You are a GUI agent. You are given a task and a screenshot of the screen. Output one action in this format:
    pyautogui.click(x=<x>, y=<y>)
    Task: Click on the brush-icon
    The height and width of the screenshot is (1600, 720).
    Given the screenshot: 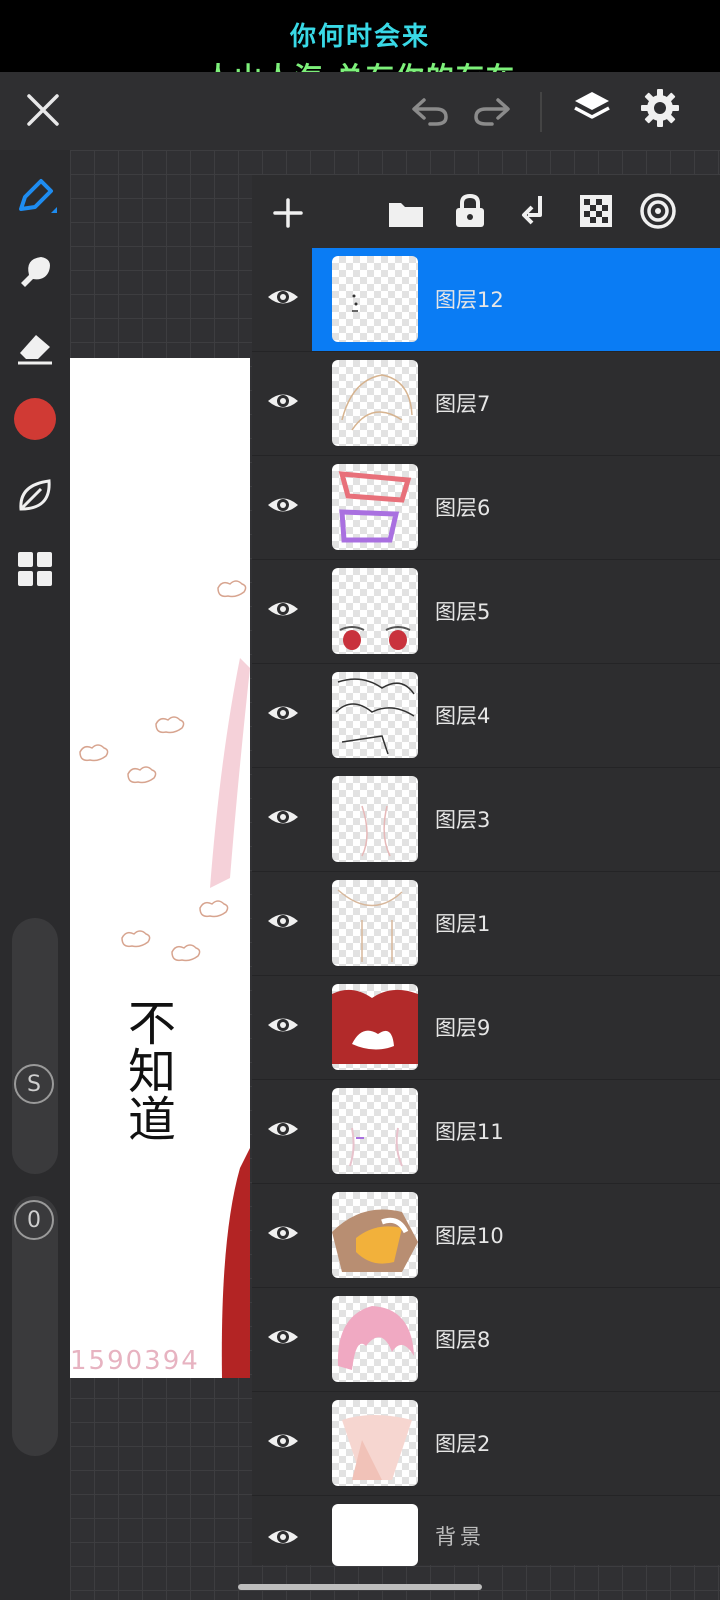 What is the action you would take?
    pyautogui.click(x=35, y=197)
    